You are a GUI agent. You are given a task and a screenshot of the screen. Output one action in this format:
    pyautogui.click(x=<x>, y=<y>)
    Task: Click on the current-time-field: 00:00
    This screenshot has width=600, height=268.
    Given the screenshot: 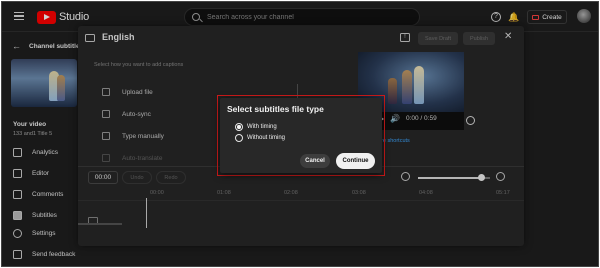 What is the action you would take?
    pyautogui.click(x=103, y=177)
    